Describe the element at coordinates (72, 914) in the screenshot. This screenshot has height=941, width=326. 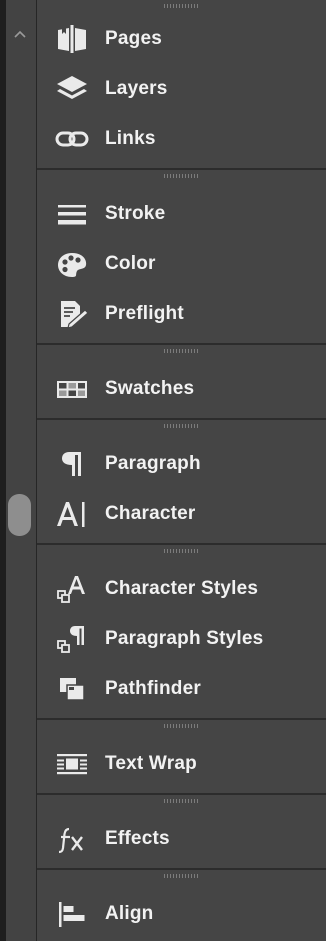
I see `align-icon` at that location.